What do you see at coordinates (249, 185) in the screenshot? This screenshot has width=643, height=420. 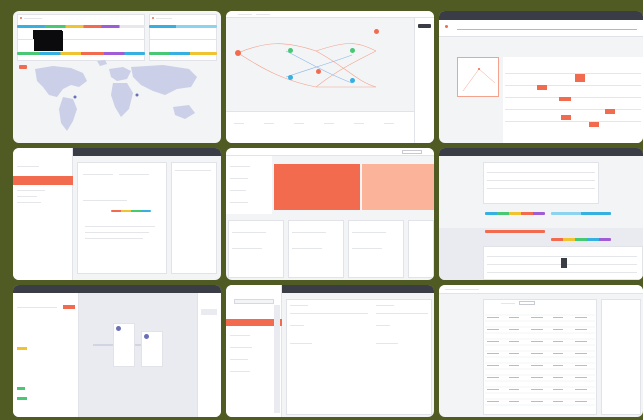 I see `left-legend` at bounding box center [249, 185].